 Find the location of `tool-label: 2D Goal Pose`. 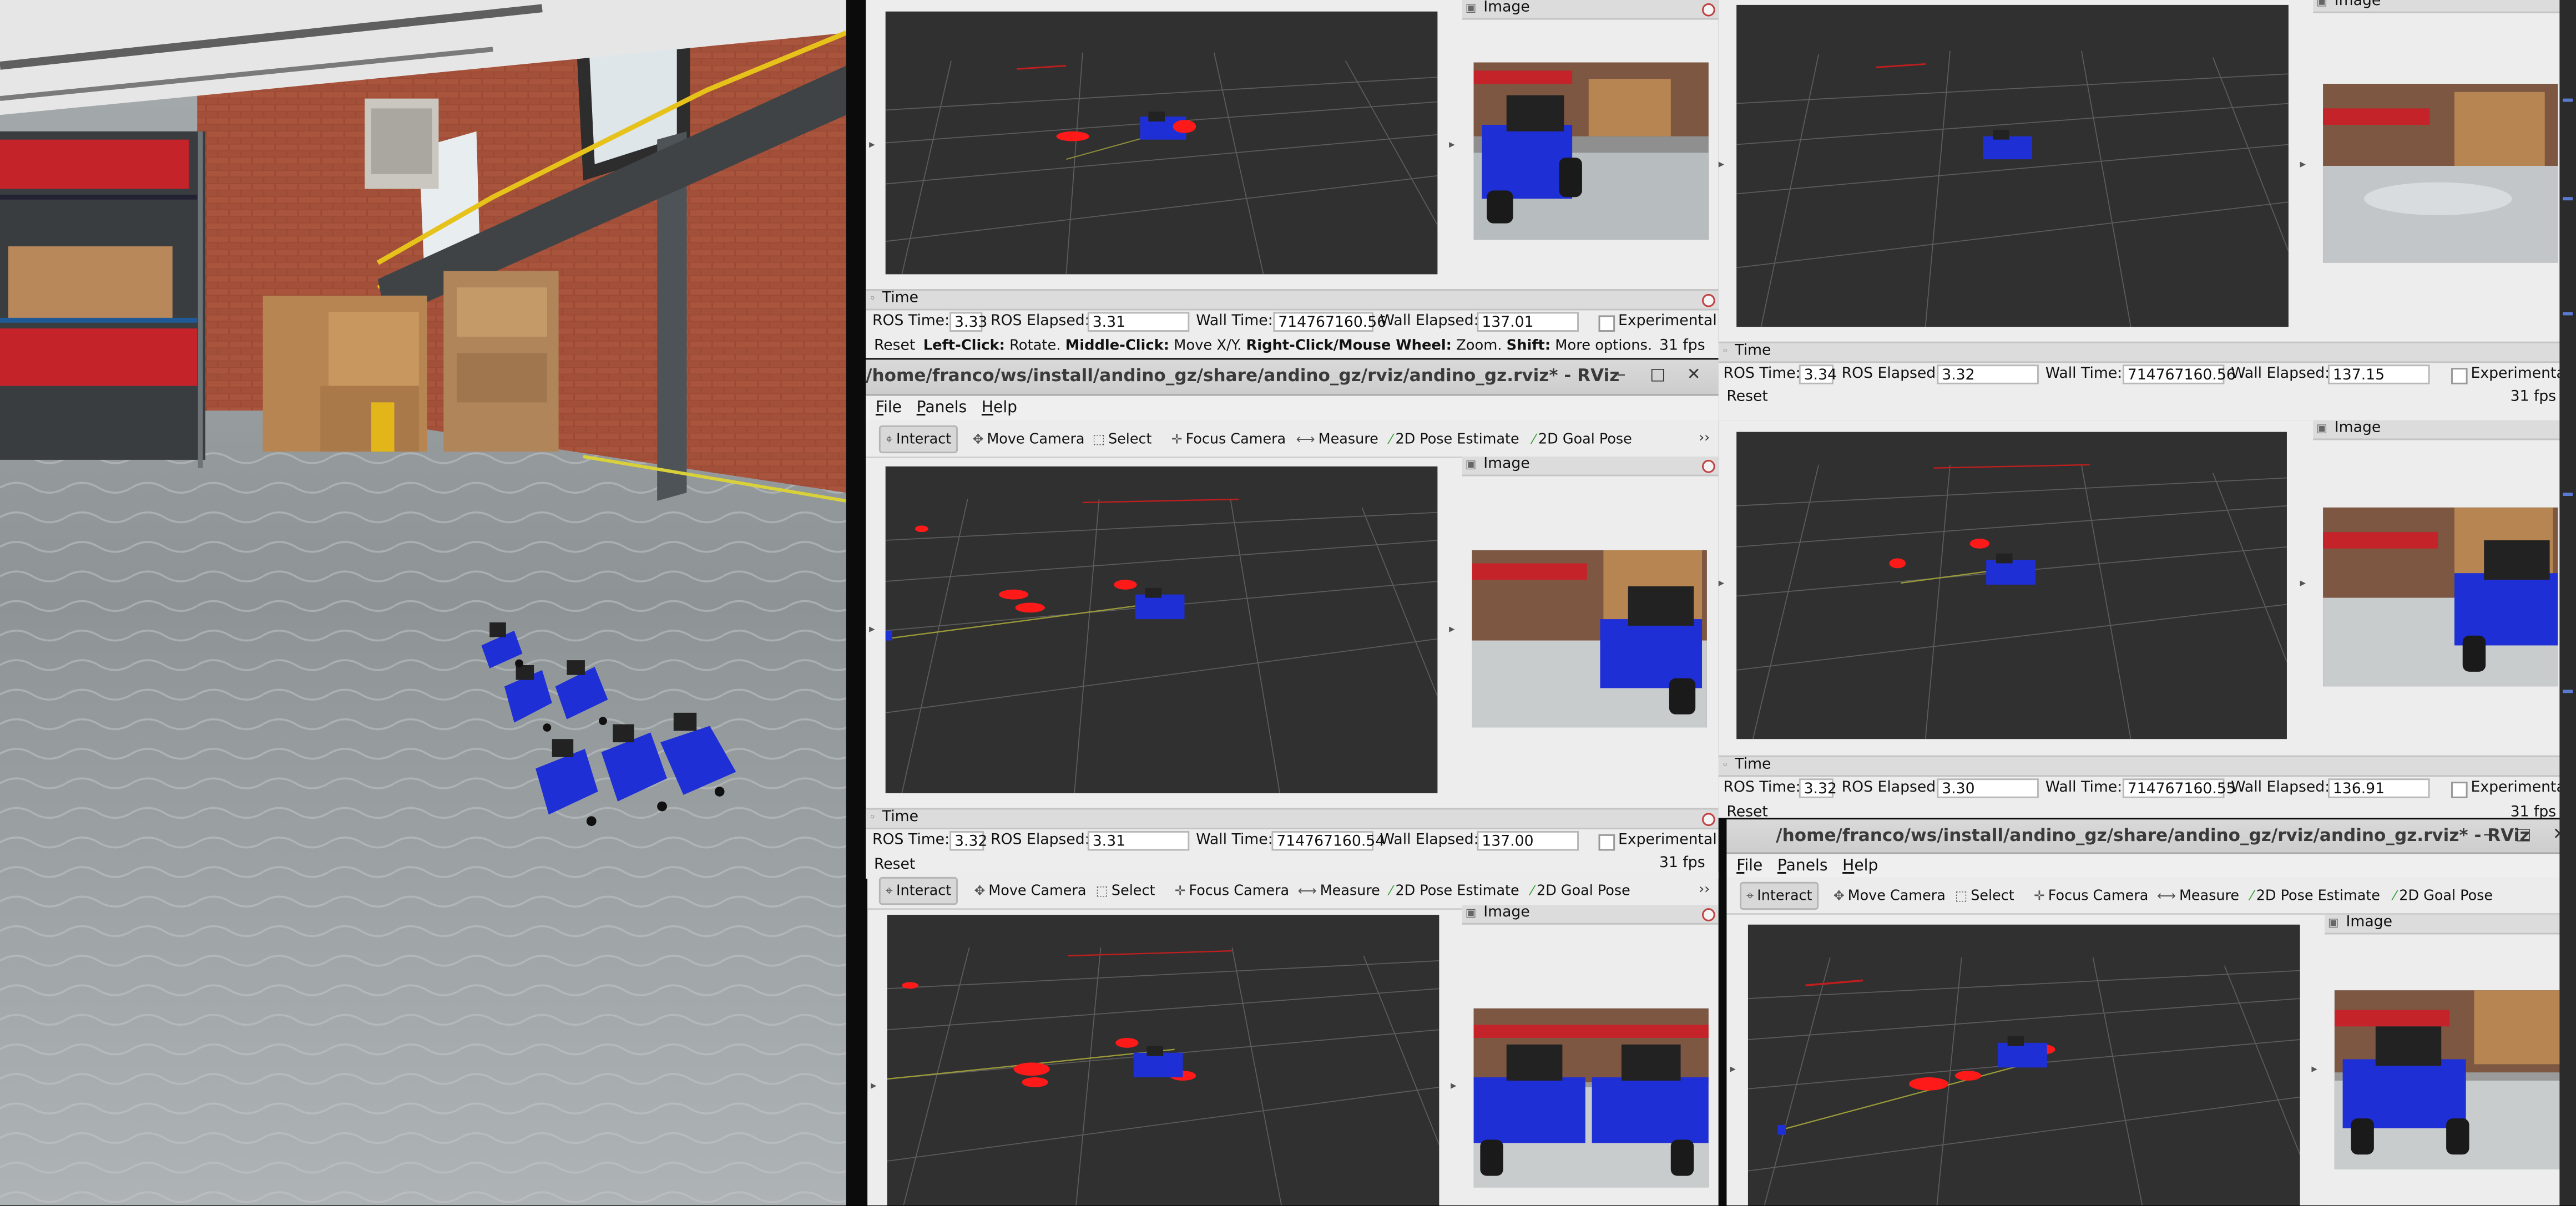

tool-label: 2D Goal Pose is located at coordinates (1585, 440).